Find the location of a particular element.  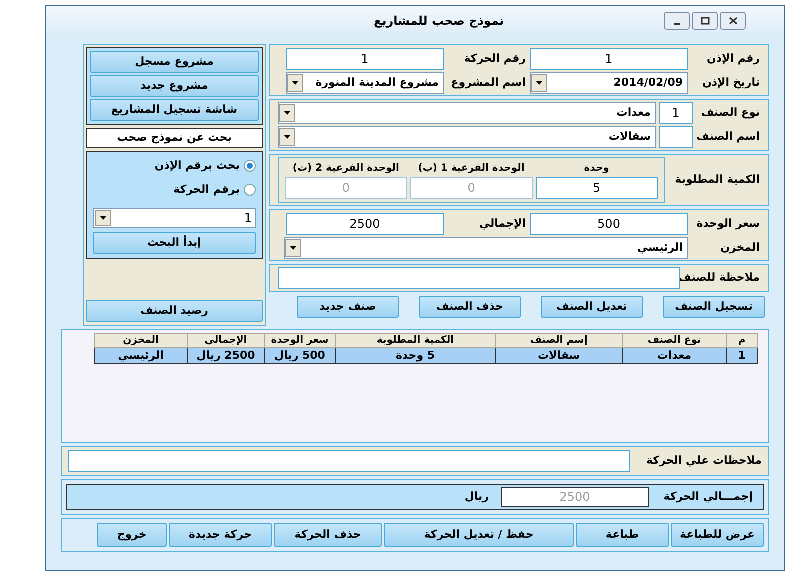

item-action-button: تسجيل الصنف is located at coordinates (714, 307).